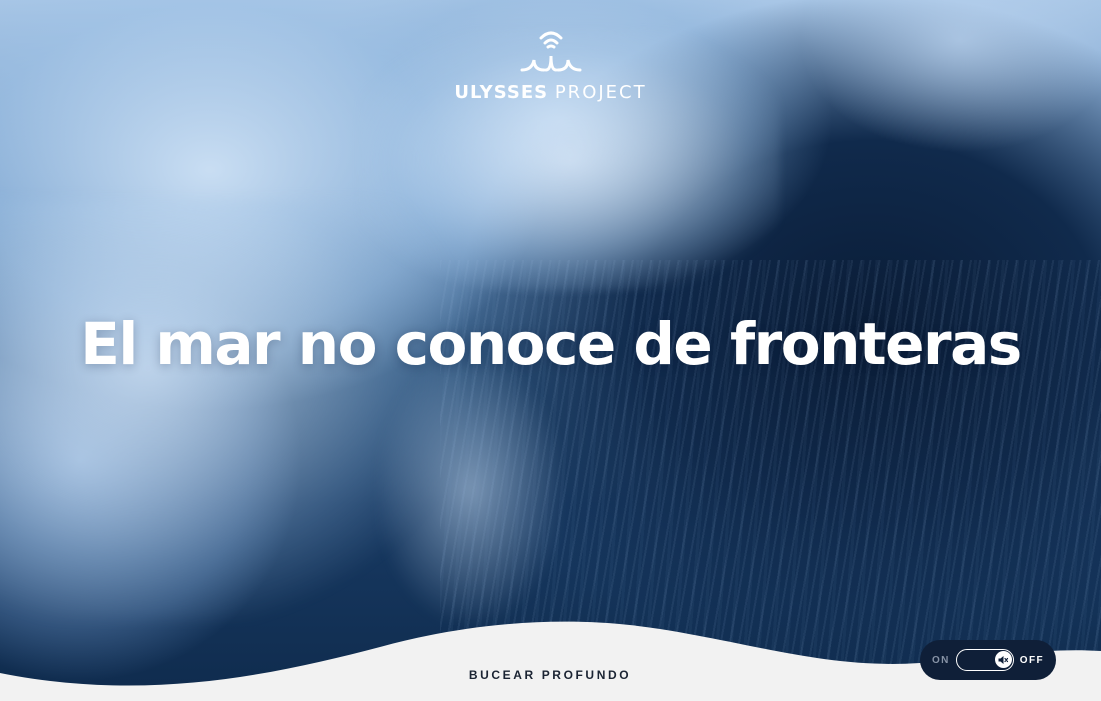 The width and height of the screenshot is (1101, 701). I want to click on logo-name-bold: ULYSSES, so click(501, 92).